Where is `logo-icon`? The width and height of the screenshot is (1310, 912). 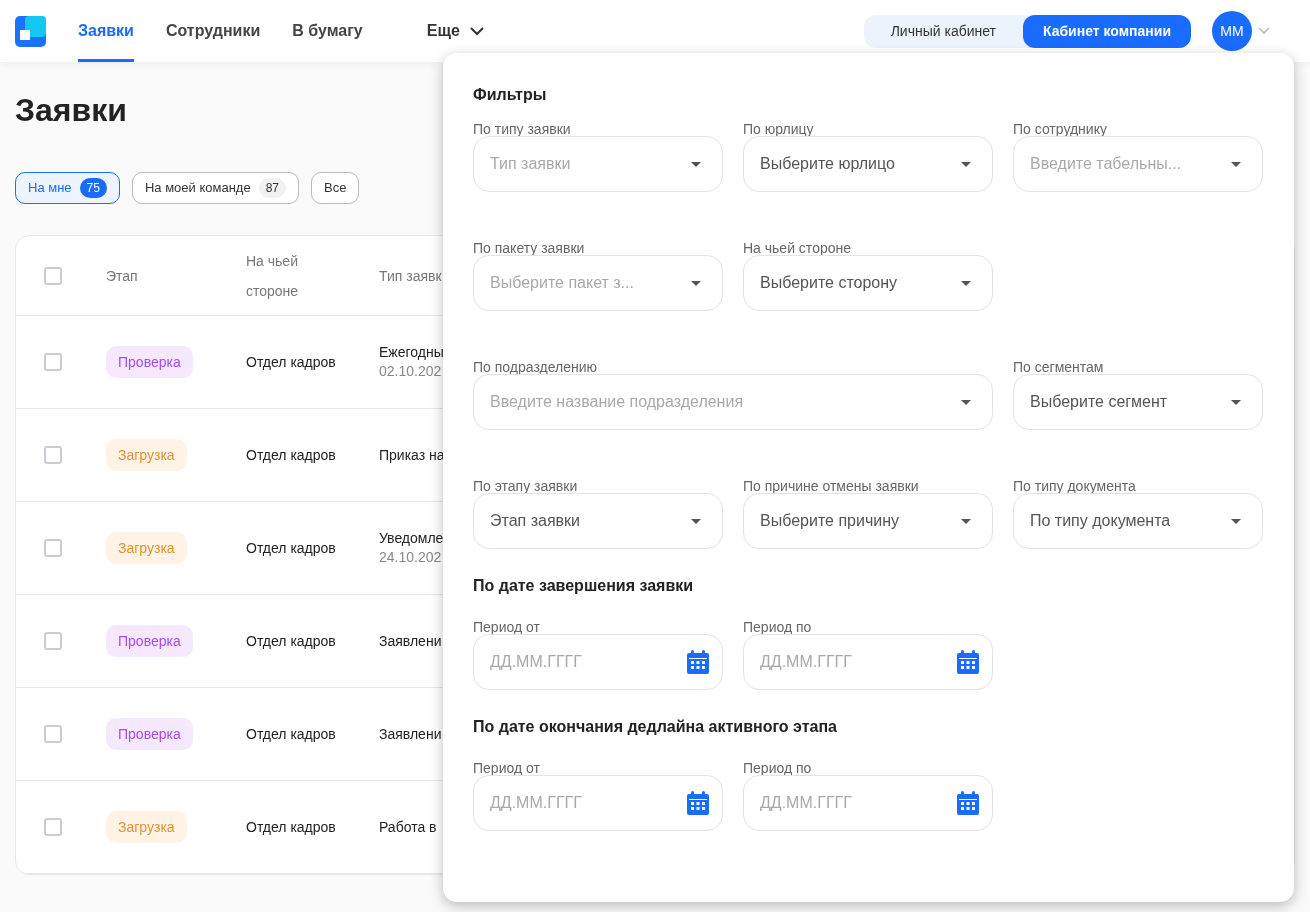
logo-icon is located at coordinates (30, 31).